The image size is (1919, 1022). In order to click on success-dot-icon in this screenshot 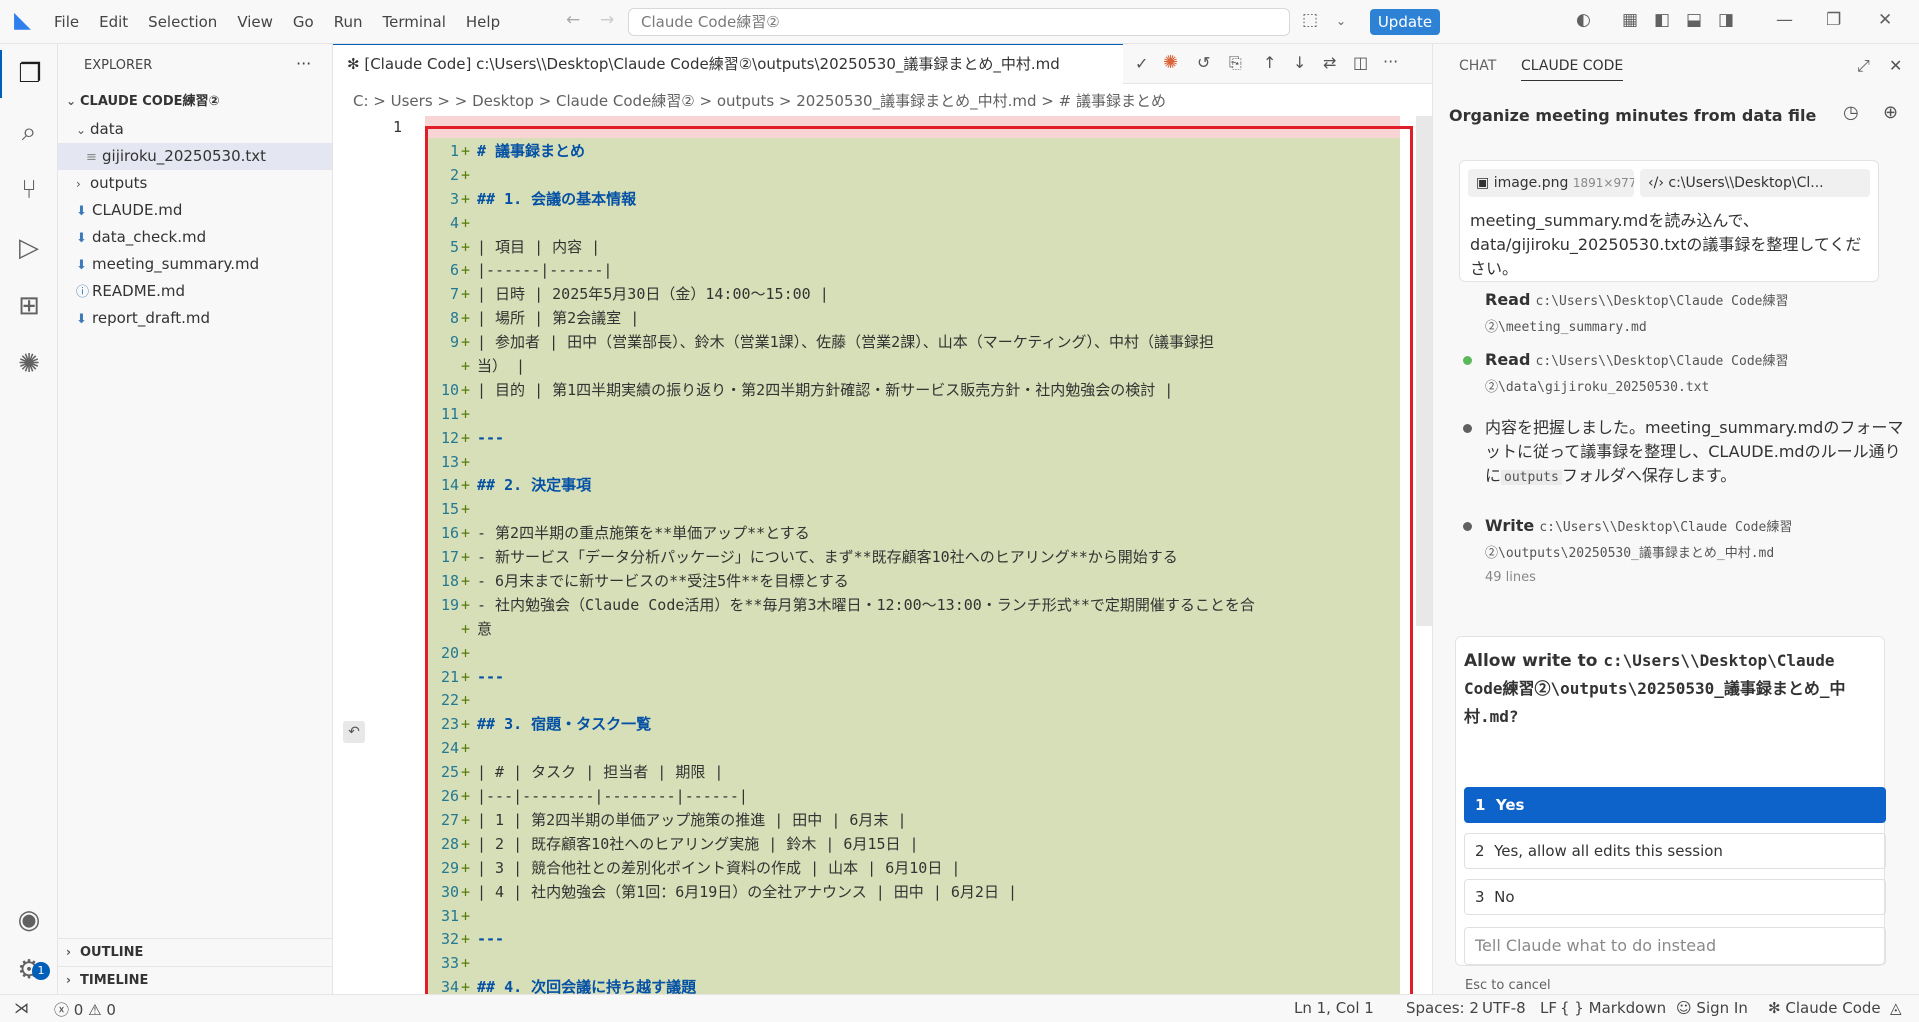, I will do `click(1467, 360)`.